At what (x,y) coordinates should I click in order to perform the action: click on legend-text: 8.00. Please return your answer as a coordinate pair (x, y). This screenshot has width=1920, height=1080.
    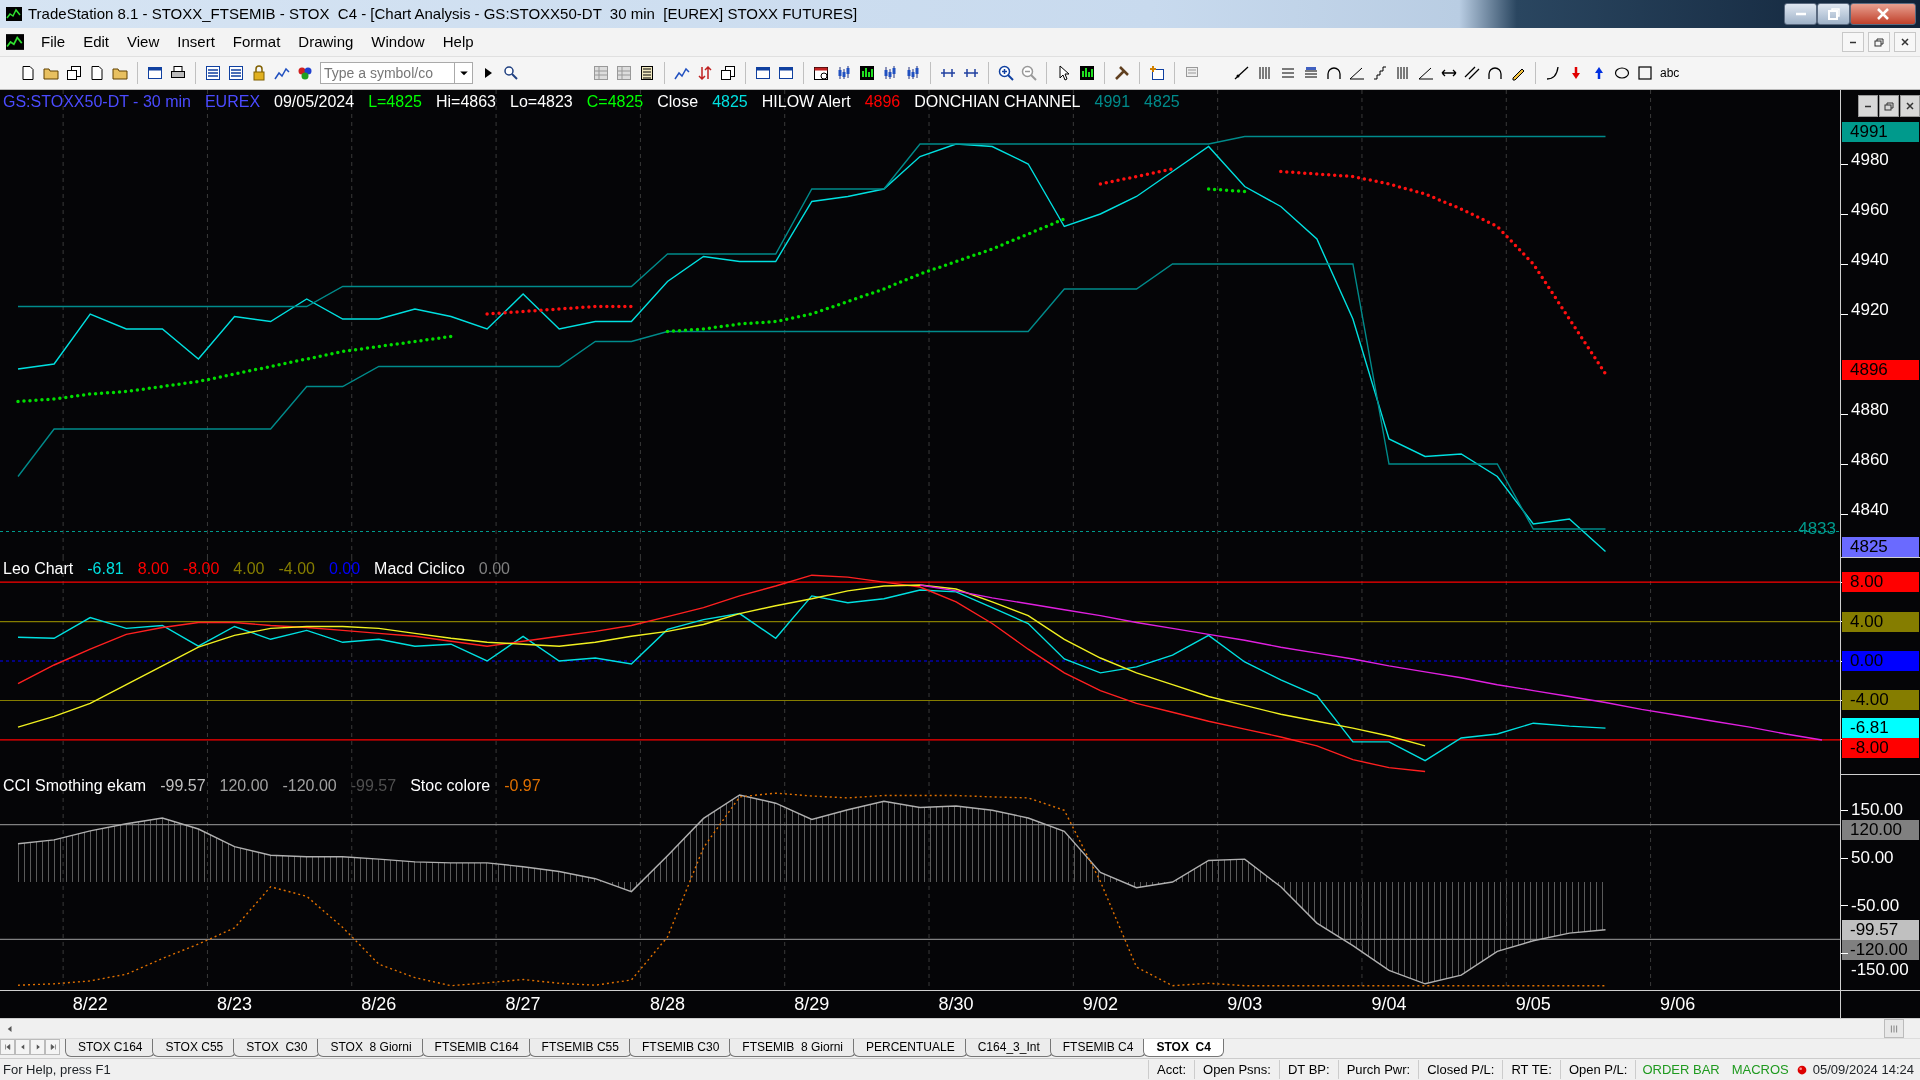
    Looking at the image, I should click on (153, 569).